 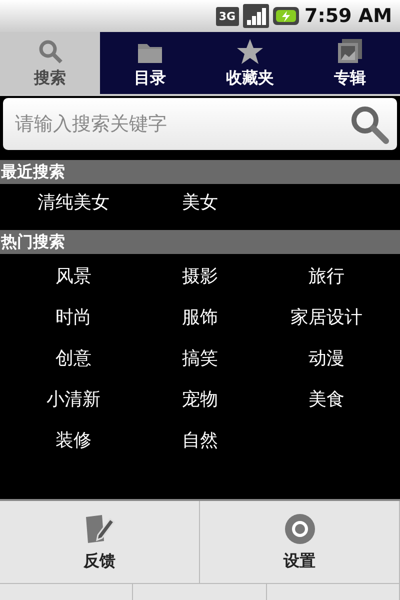 What do you see at coordinates (200, 124) in the screenshot?
I see `search-field: 请输入搜索关键字` at bounding box center [200, 124].